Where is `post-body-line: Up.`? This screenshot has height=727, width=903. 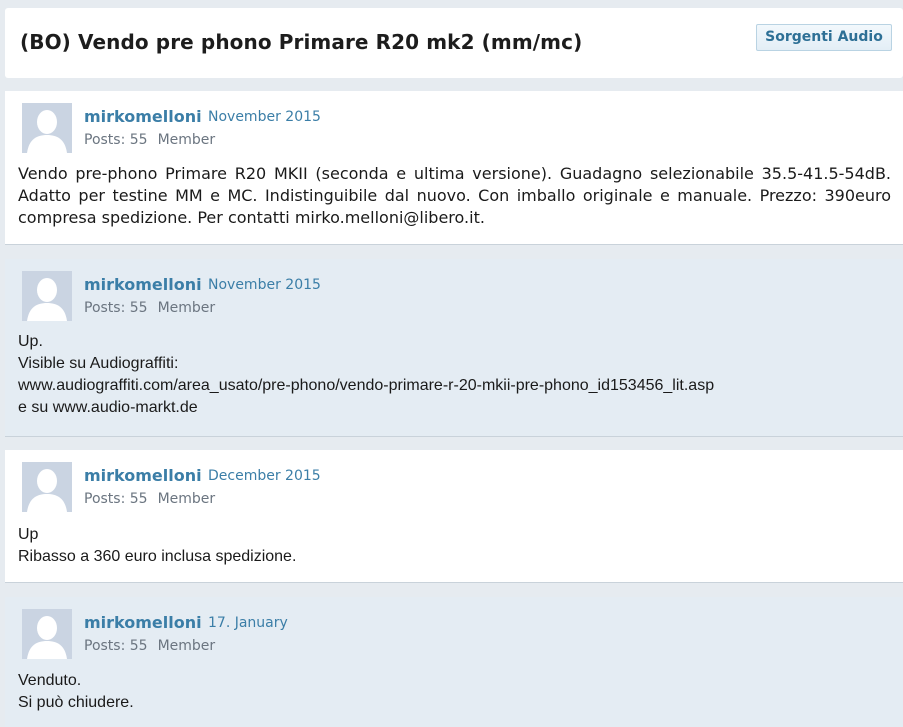 post-body-line: Up. is located at coordinates (30, 341).